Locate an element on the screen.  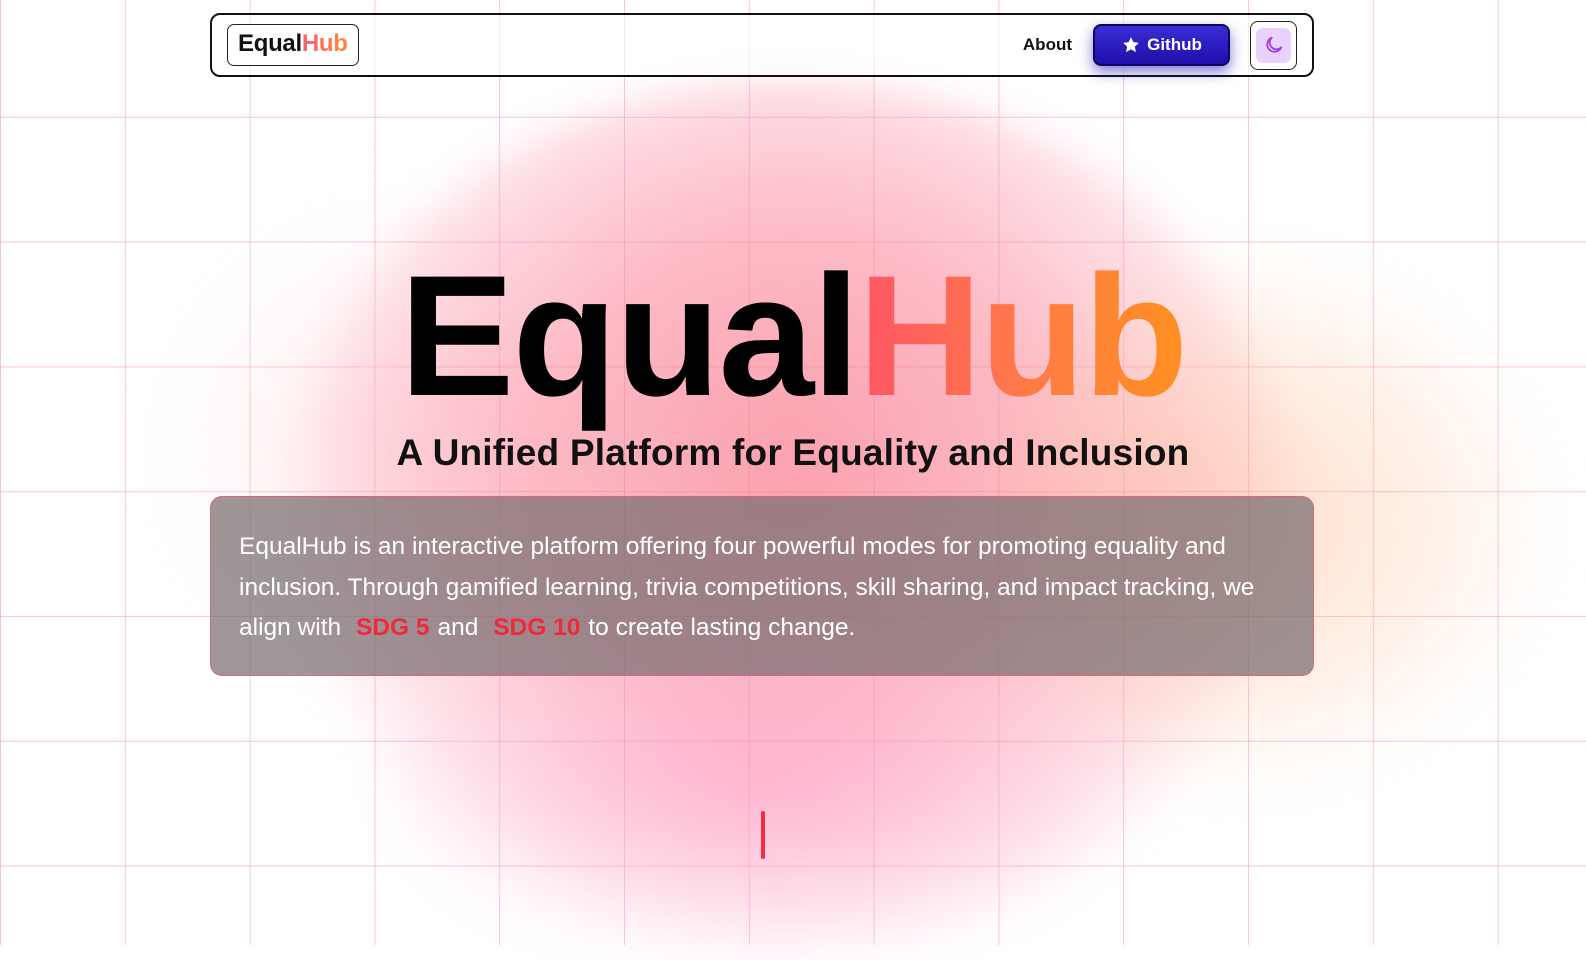
description-text-end: to create lasting change. is located at coordinates (722, 627).